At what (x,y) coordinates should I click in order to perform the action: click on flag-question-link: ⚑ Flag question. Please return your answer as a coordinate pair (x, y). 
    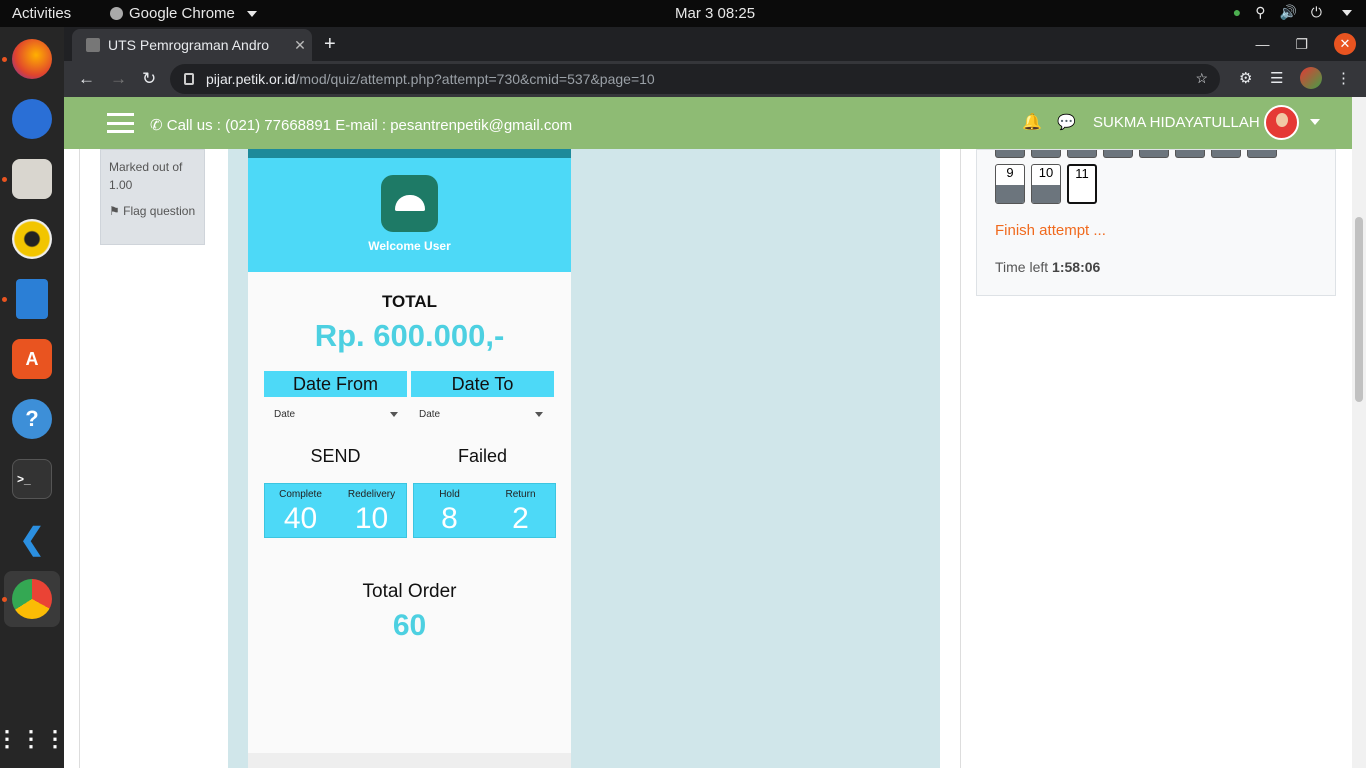
    Looking at the image, I should click on (152, 211).